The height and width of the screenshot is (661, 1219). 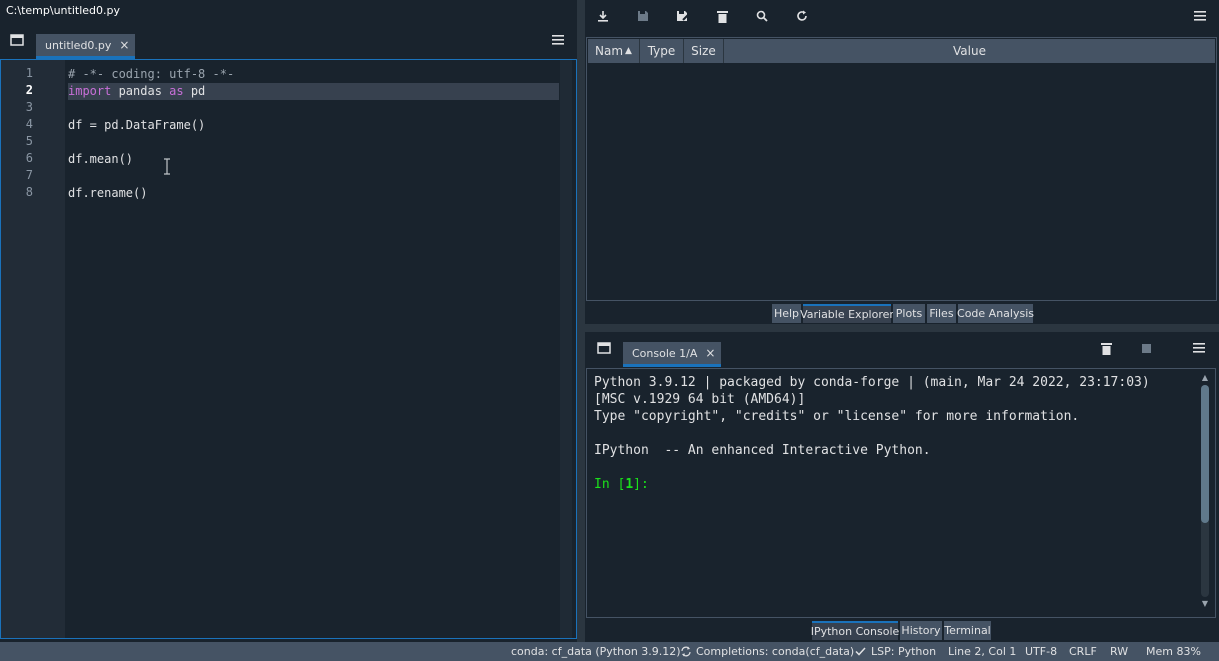 What do you see at coordinates (29, 141) in the screenshot?
I see `line-number: 5` at bounding box center [29, 141].